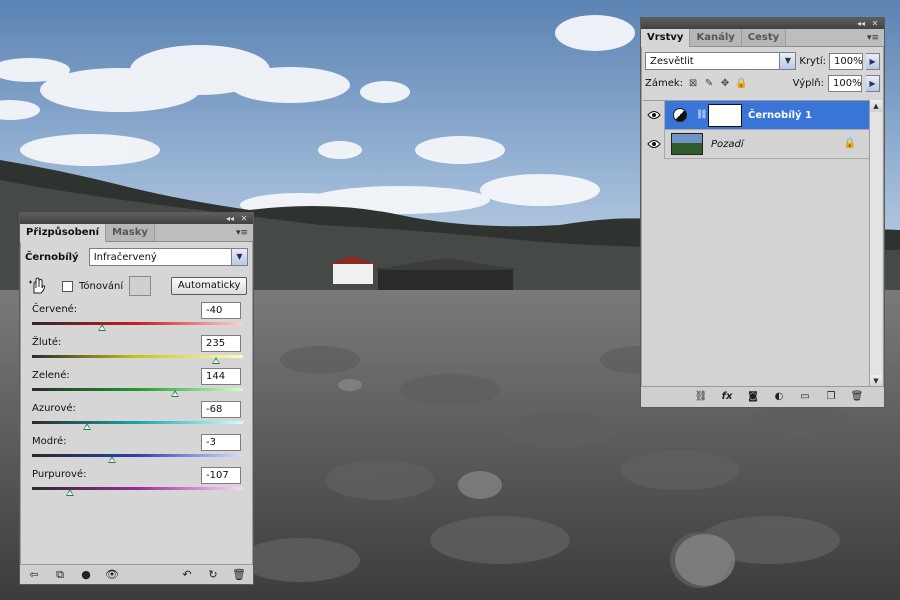 The height and width of the screenshot is (600, 900). What do you see at coordinates (687, 144) in the screenshot?
I see `layer-thumbnail` at bounding box center [687, 144].